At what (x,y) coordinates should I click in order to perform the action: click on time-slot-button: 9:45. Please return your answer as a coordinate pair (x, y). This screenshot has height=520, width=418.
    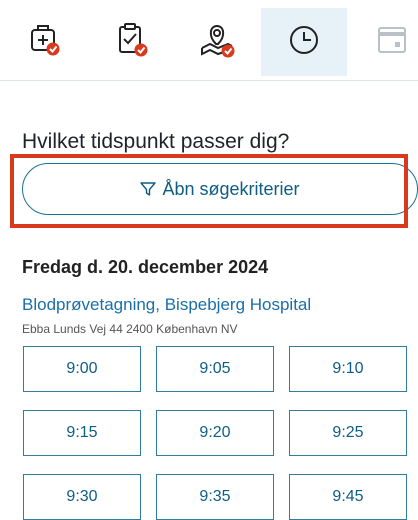
    Looking at the image, I should click on (348, 497).